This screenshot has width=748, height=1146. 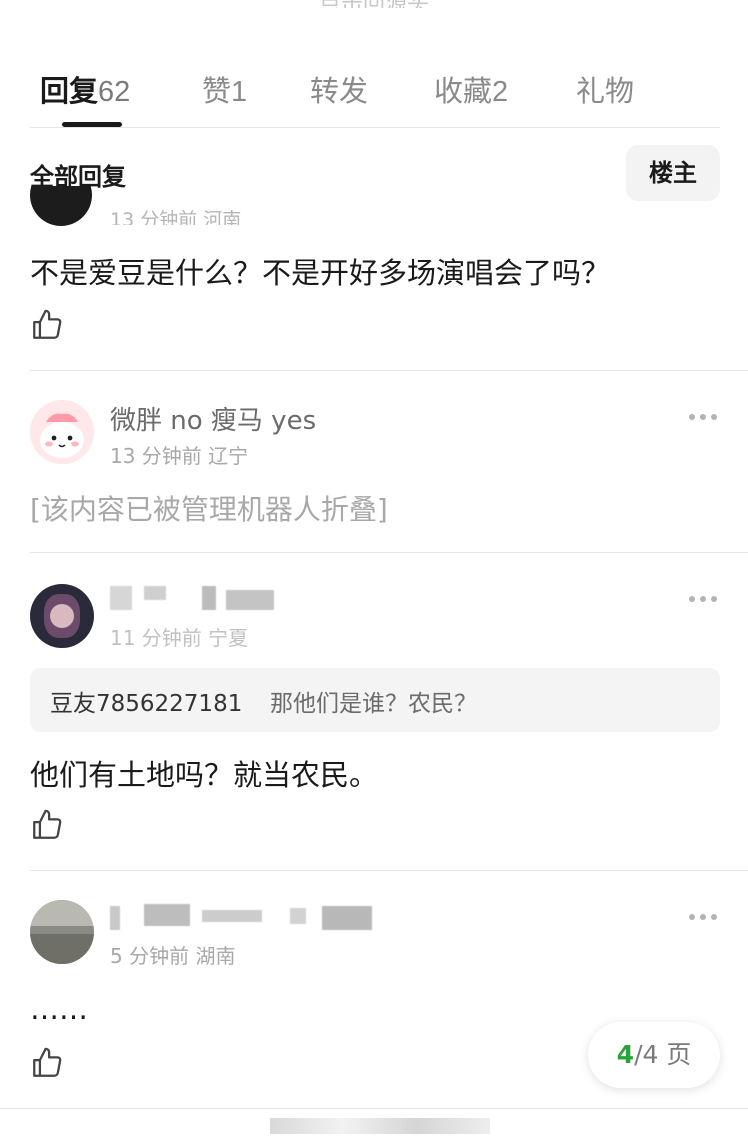 What do you see at coordinates (179, 638) in the screenshot?
I see `comment-meta: 11 分钟前 宁夏` at bounding box center [179, 638].